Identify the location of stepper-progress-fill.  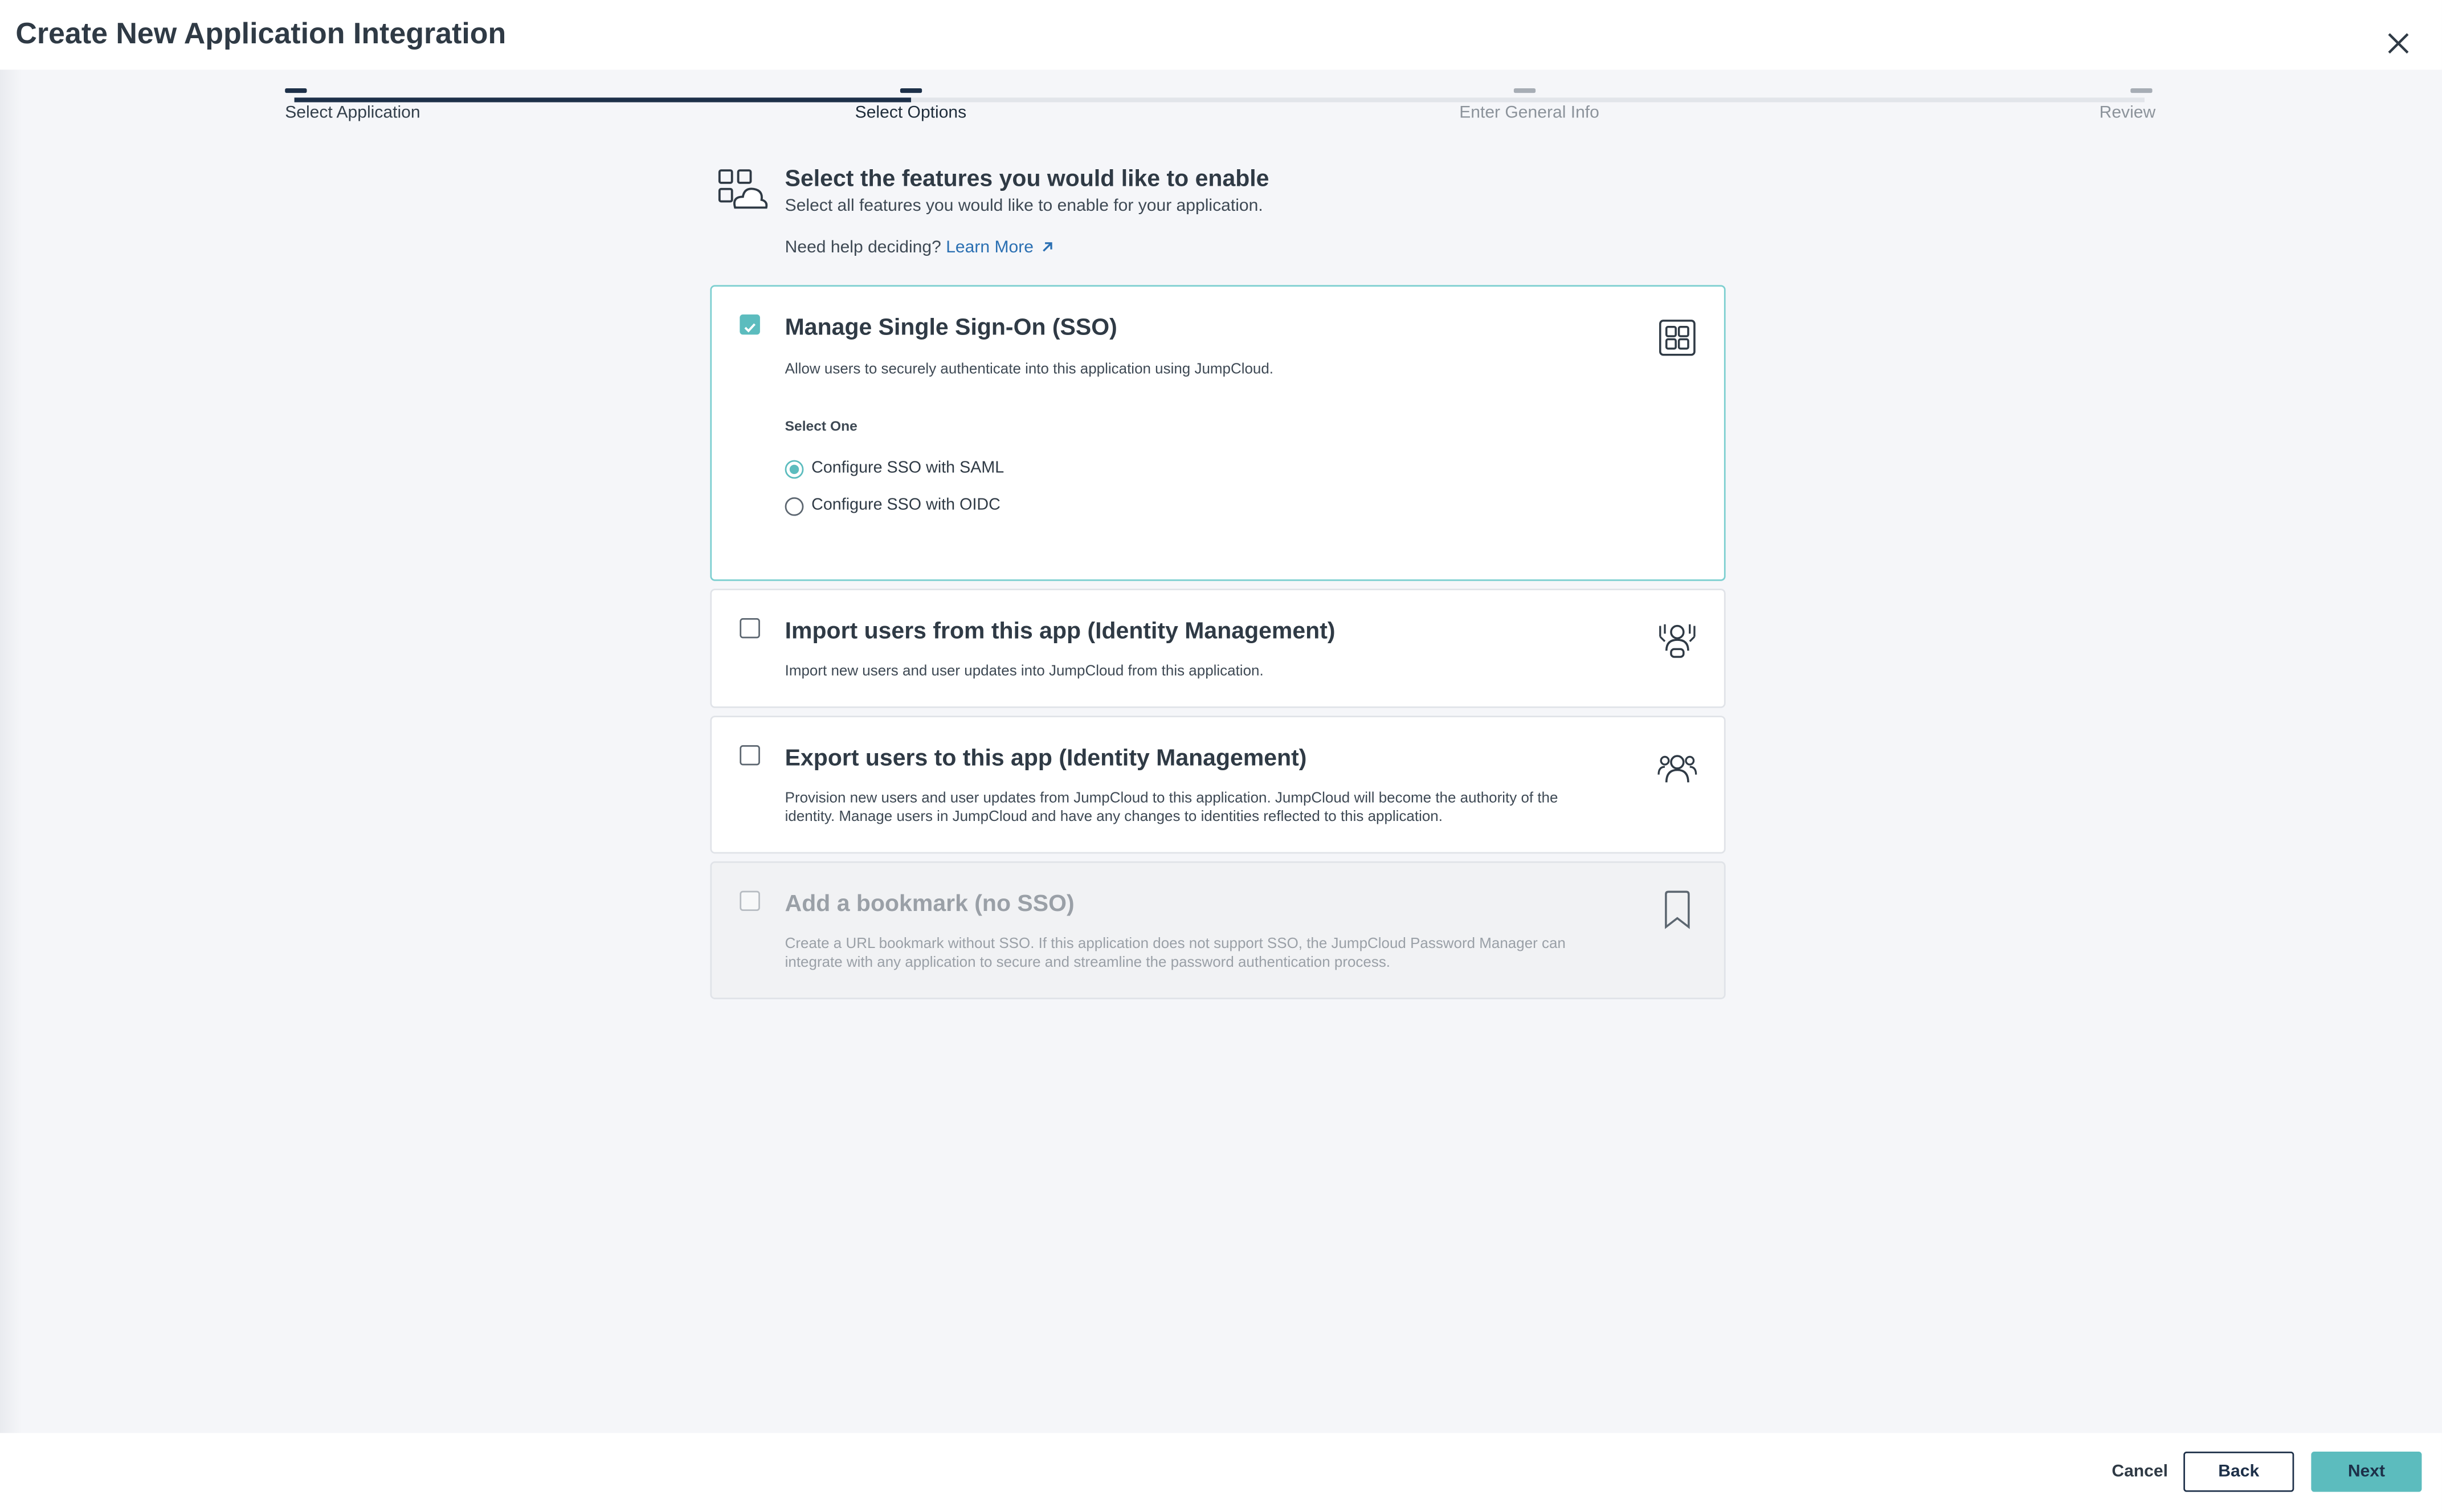
(603, 100).